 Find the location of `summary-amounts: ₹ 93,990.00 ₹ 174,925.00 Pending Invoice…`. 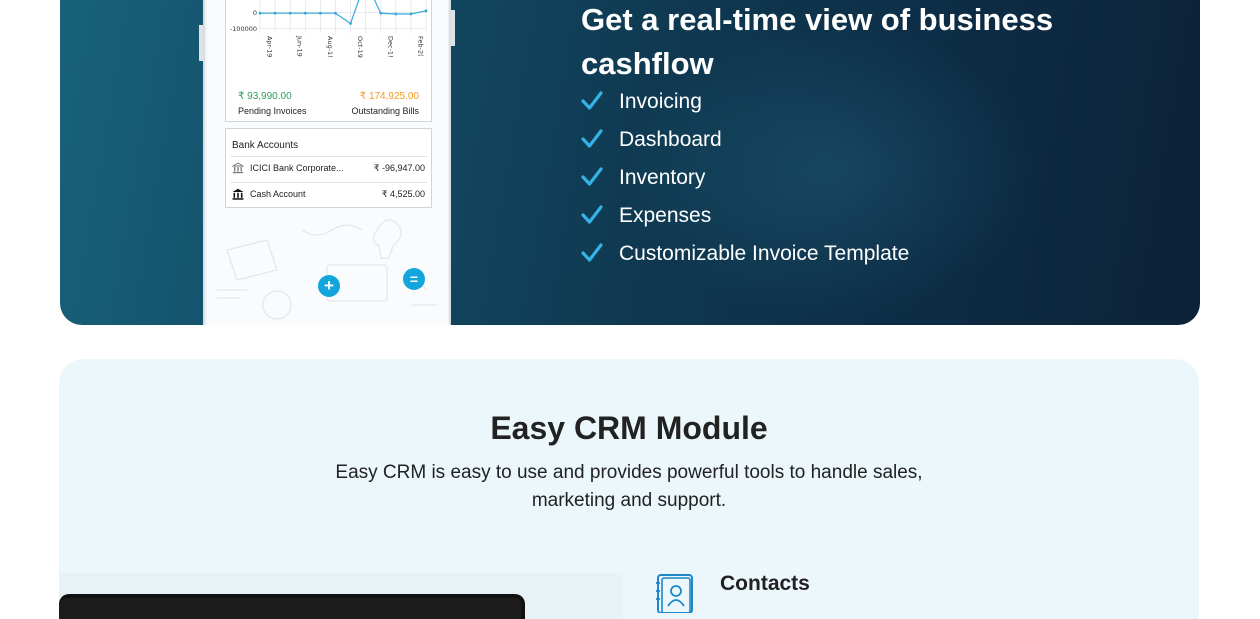

summary-amounts: ₹ 93,990.00 ₹ 174,925.00 Pending Invoice… is located at coordinates (329, 106).